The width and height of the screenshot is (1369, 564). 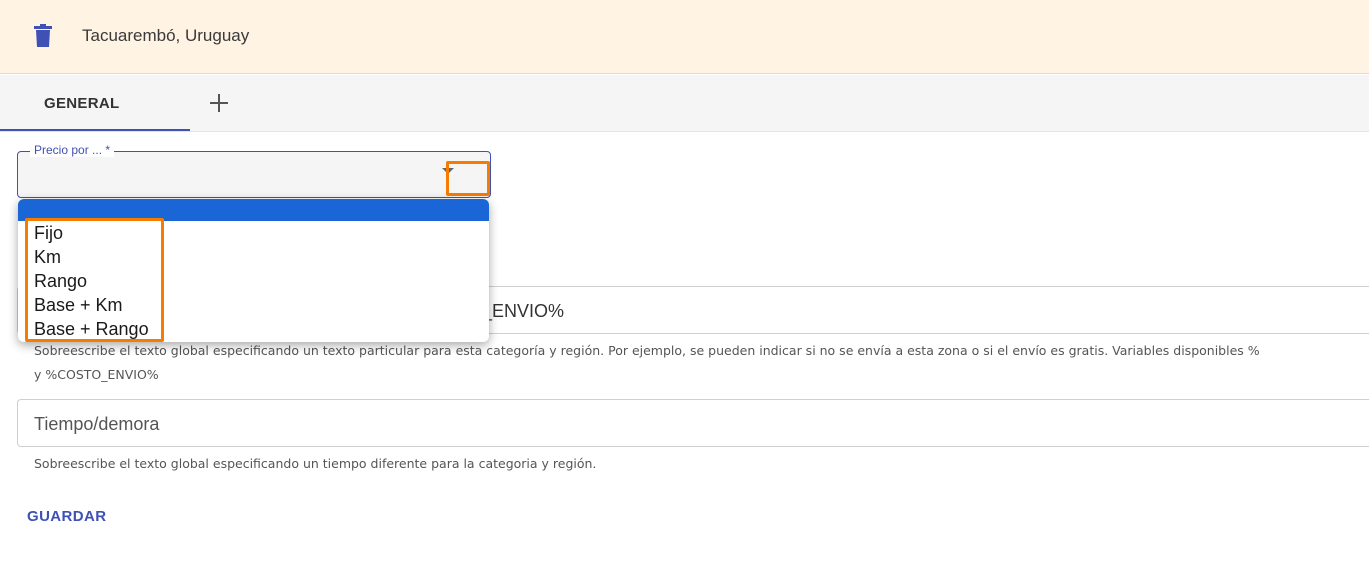 What do you see at coordinates (96, 374) in the screenshot?
I see `message-hint-line2: y %COSTO_ENVIO%` at bounding box center [96, 374].